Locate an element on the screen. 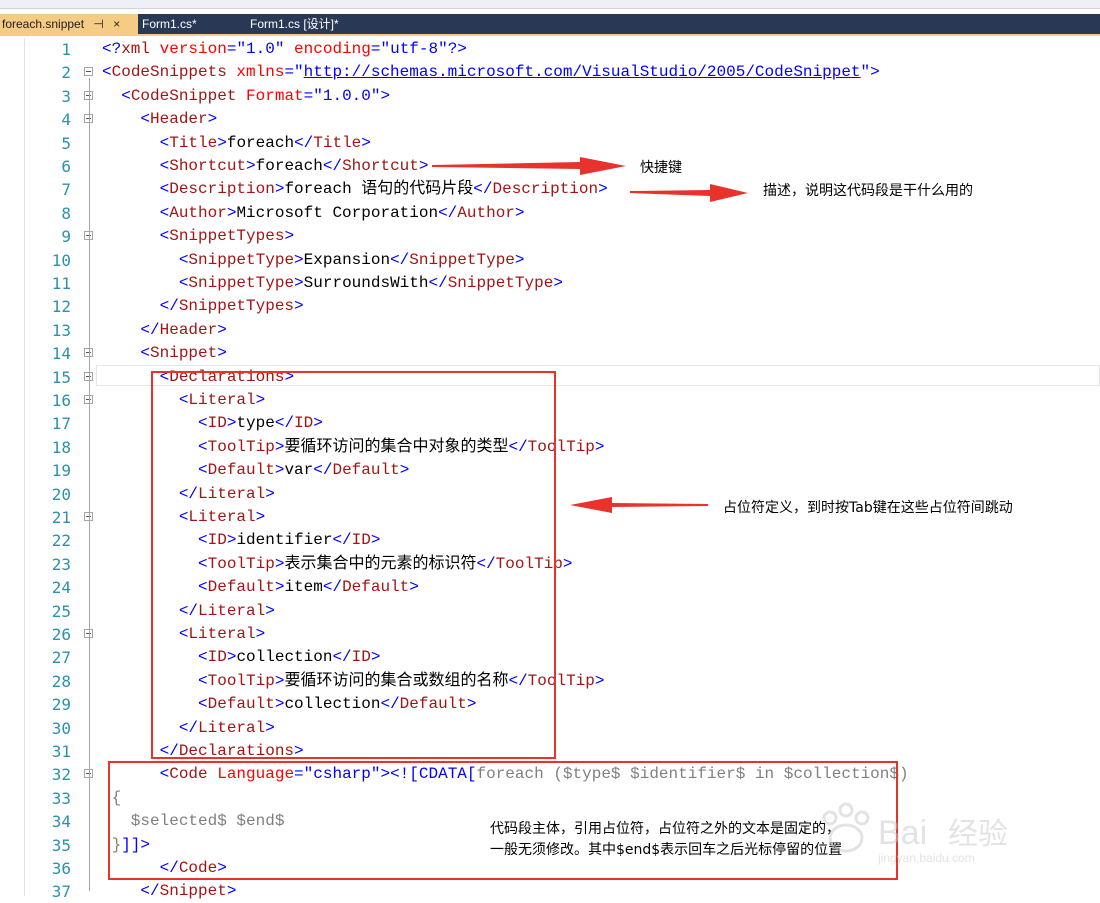  code-line: 1 <?xml version="1.0" encoding="utf-8"?> is located at coordinates (550, 49).